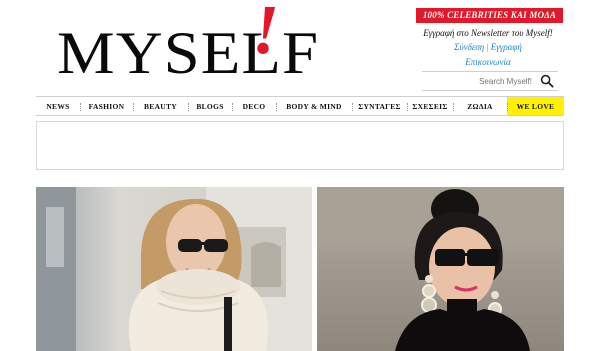 The height and width of the screenshot is (351, 600). I want to click on search-input, so click(480, 81).